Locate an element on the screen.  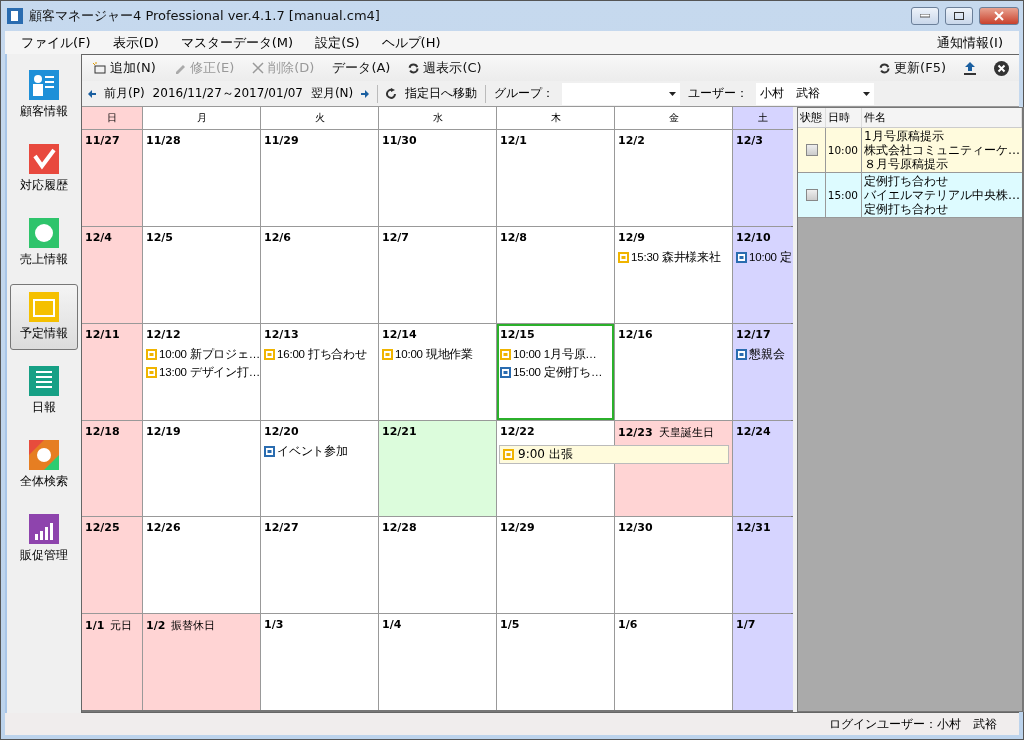
prev-month-button: 前月(P) is located at coordinates (124, 93).